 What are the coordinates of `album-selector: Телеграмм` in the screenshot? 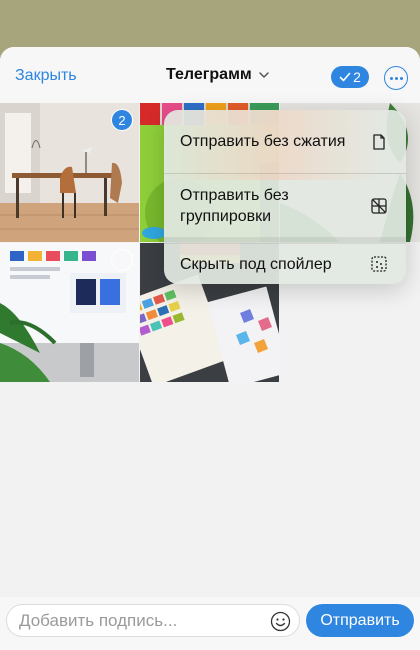 It's located at (218, 75).